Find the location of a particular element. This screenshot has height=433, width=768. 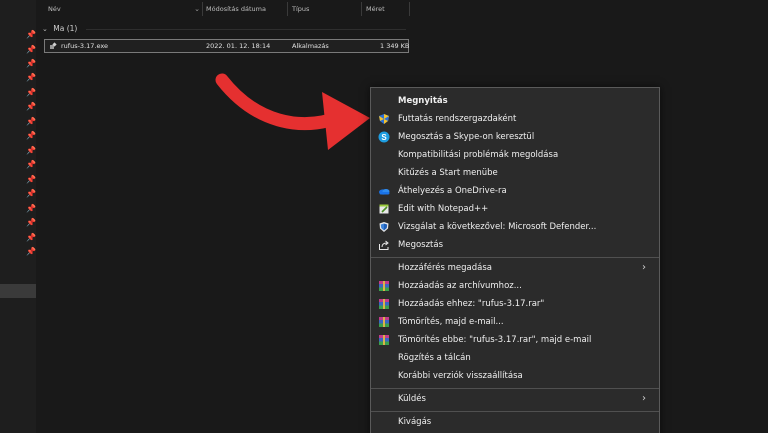

menu-item-cut: Kivágás is located at coordinates (515, 422).